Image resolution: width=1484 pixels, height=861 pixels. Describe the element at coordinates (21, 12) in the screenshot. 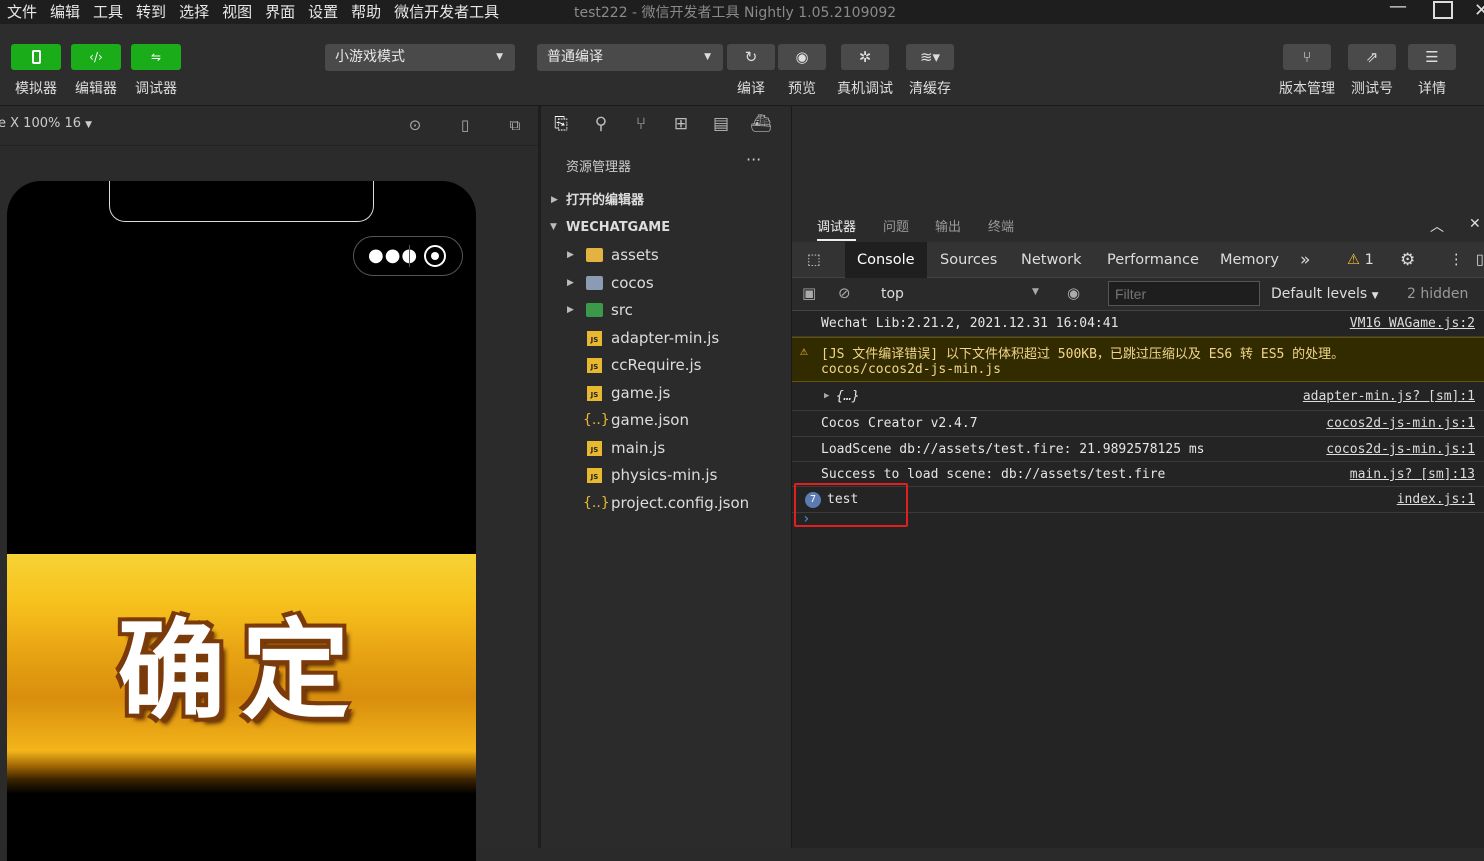

I see `menu-file: 文件` at that location.